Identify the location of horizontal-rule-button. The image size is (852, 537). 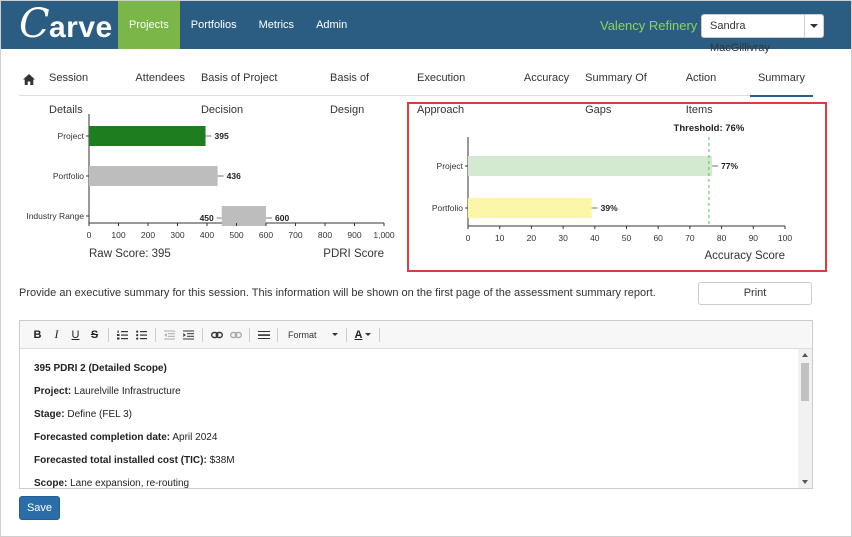
(263, 335).